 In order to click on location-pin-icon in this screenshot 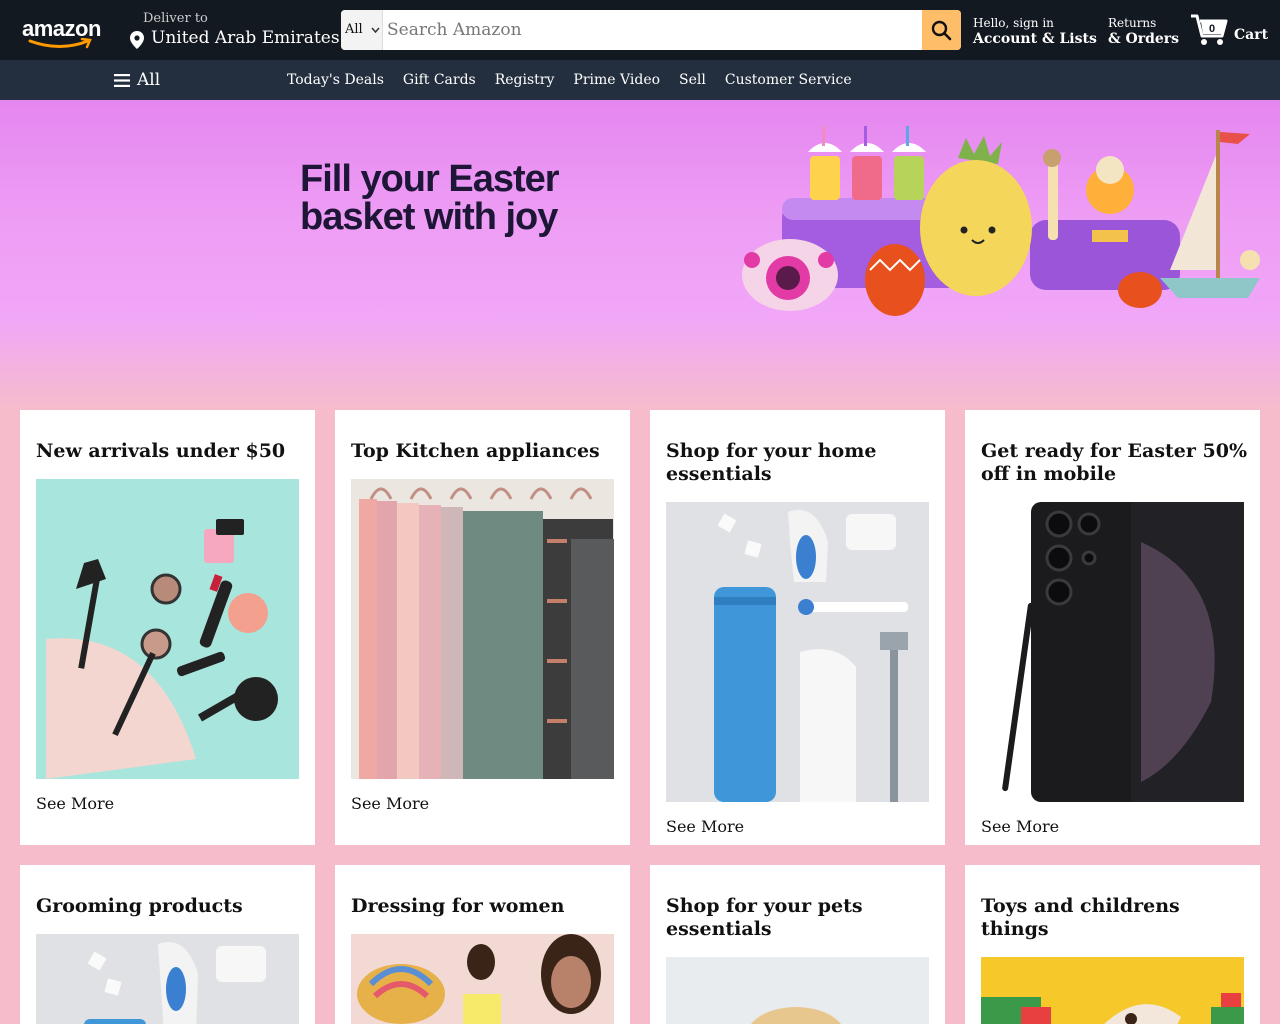, I will do `click(137, 40)`.